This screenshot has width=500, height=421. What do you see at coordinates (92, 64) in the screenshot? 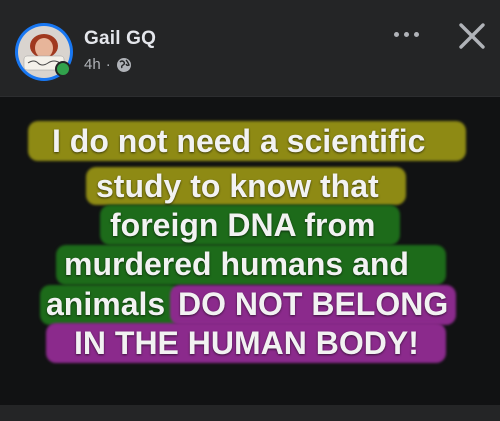
I see `post-time: 4h` at bounding box center [92, 64].